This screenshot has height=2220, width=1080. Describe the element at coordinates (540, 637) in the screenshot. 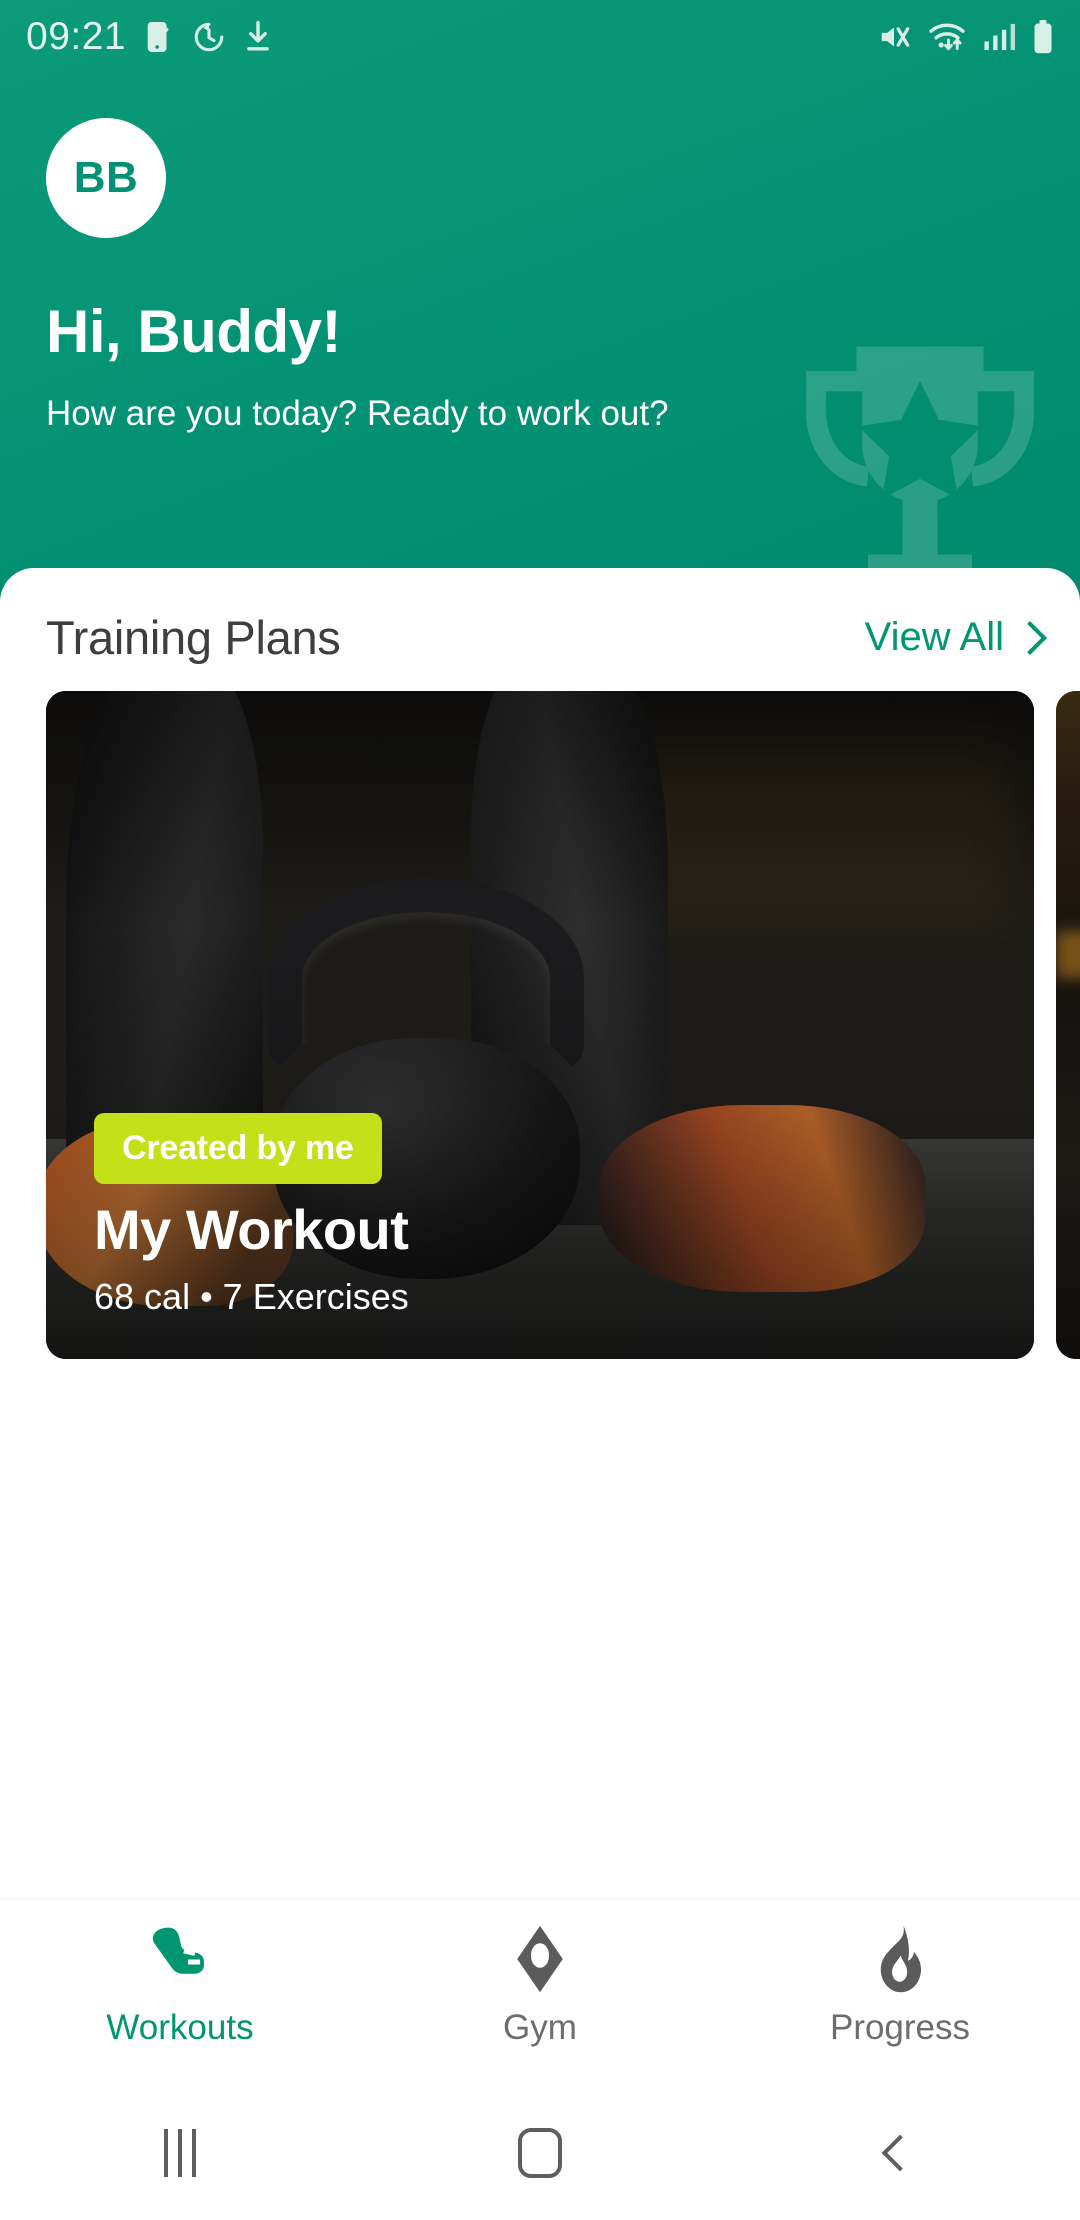

I see `training-plans-header: Training Plans View All` at that location.